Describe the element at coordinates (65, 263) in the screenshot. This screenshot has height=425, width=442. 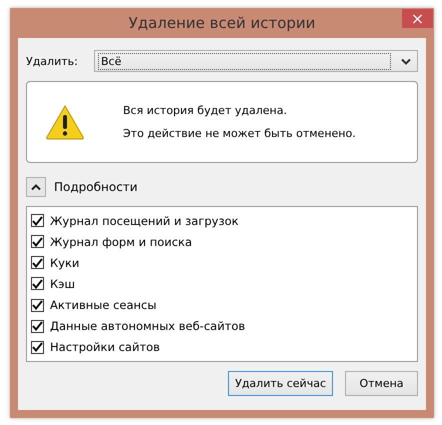
I see `checkbox-label: Куки` at that location.